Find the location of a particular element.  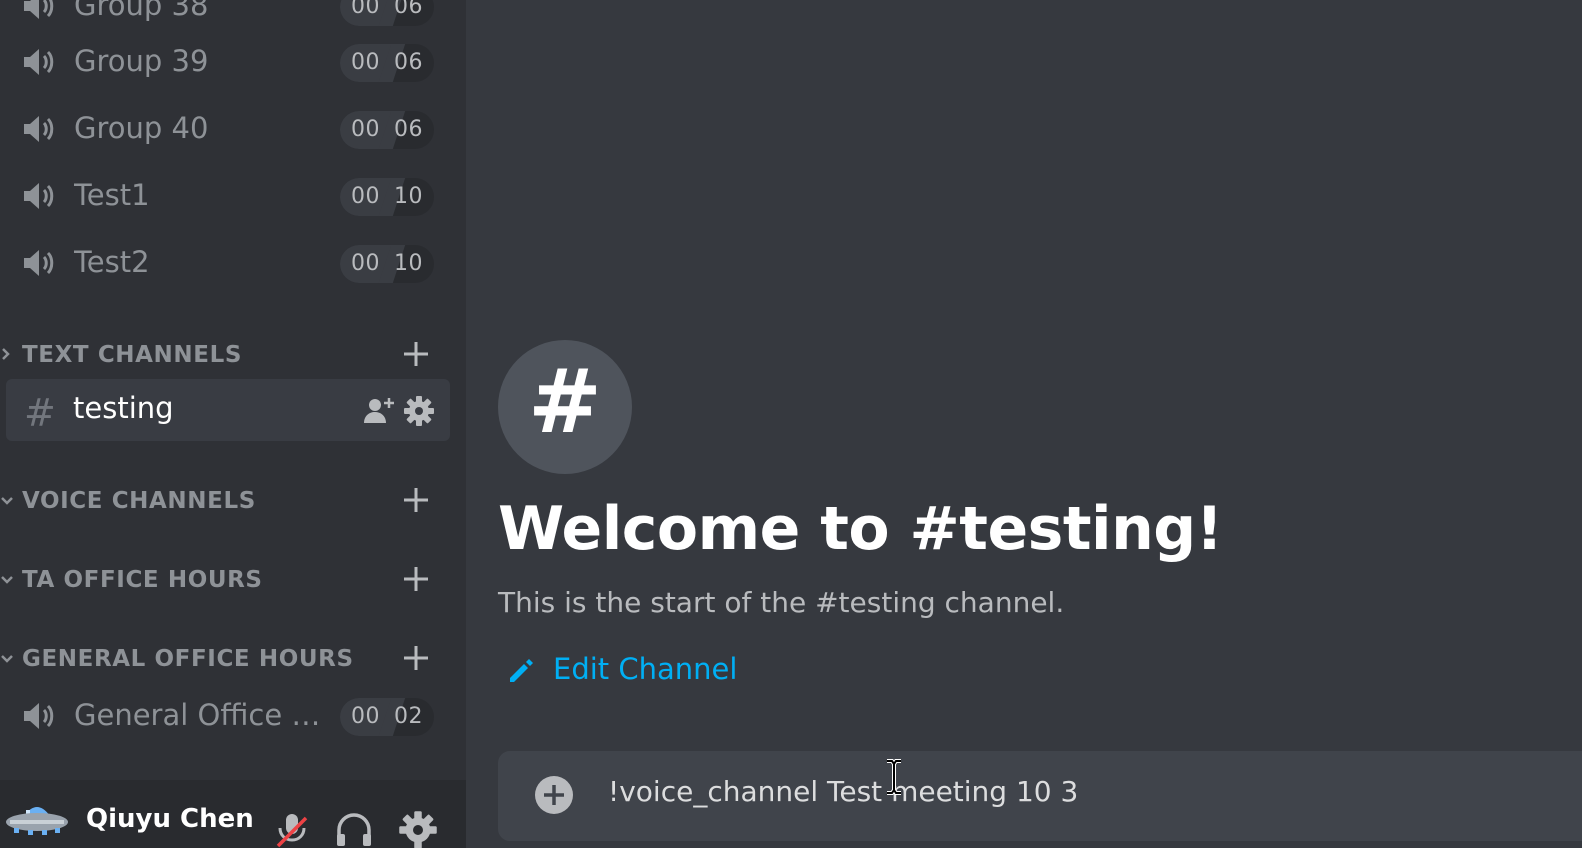

voice-channel-name: Group 39 is located at coordinates (141, 61).